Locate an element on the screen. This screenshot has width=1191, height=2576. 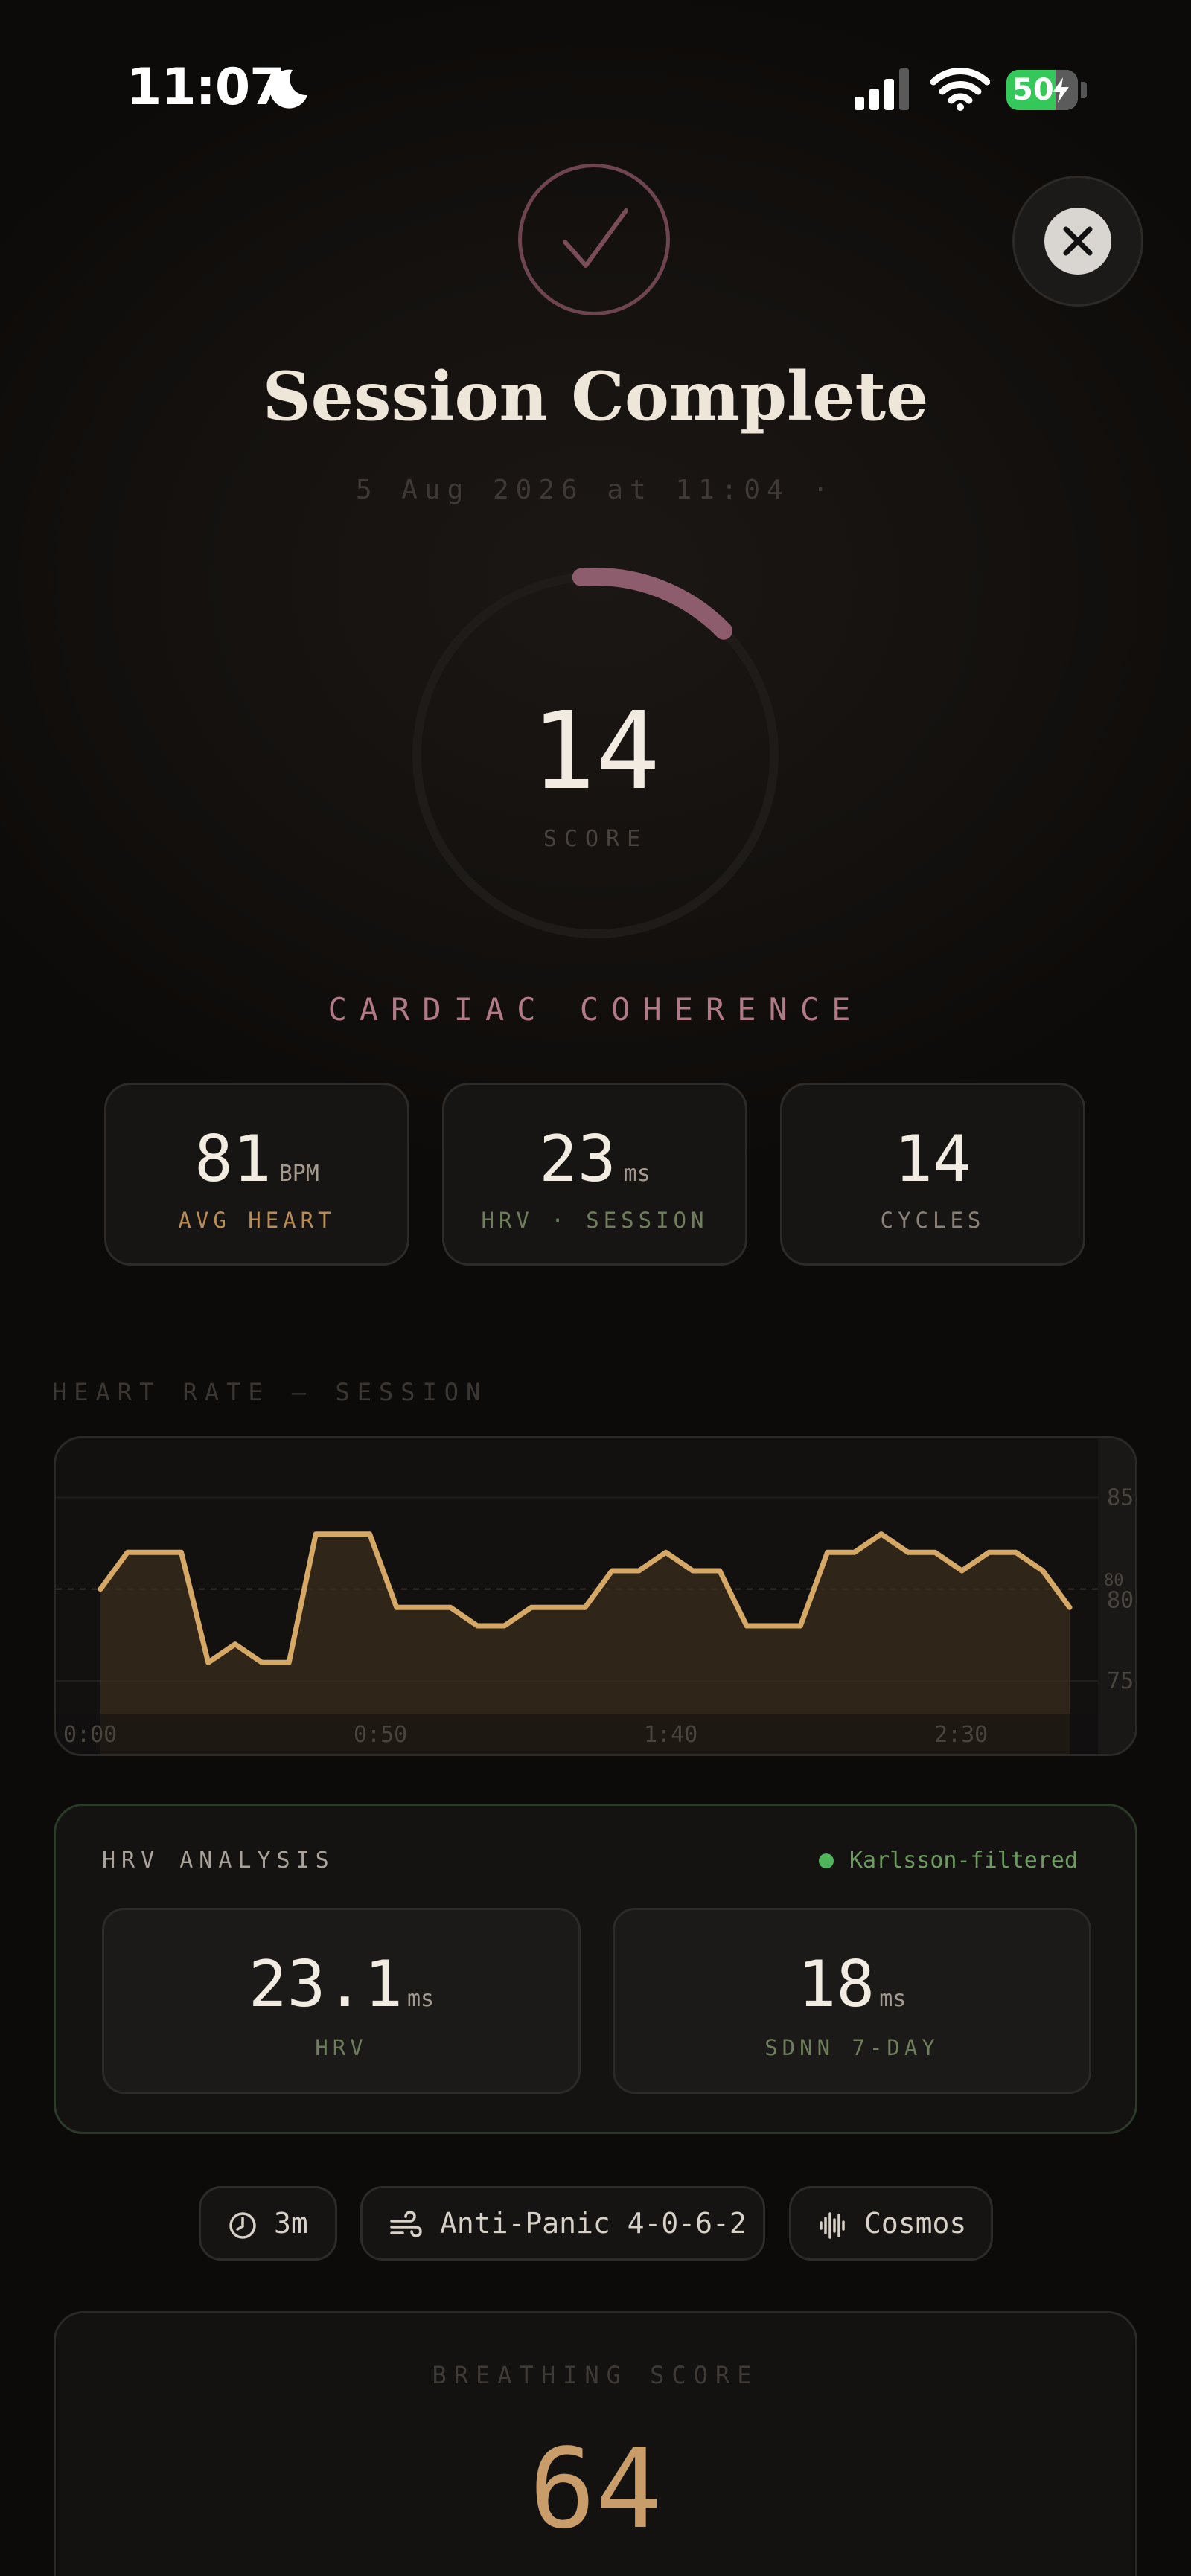
sdnn-metric-label: SDNN 7-DAY is located at coordinates (851, 2048).